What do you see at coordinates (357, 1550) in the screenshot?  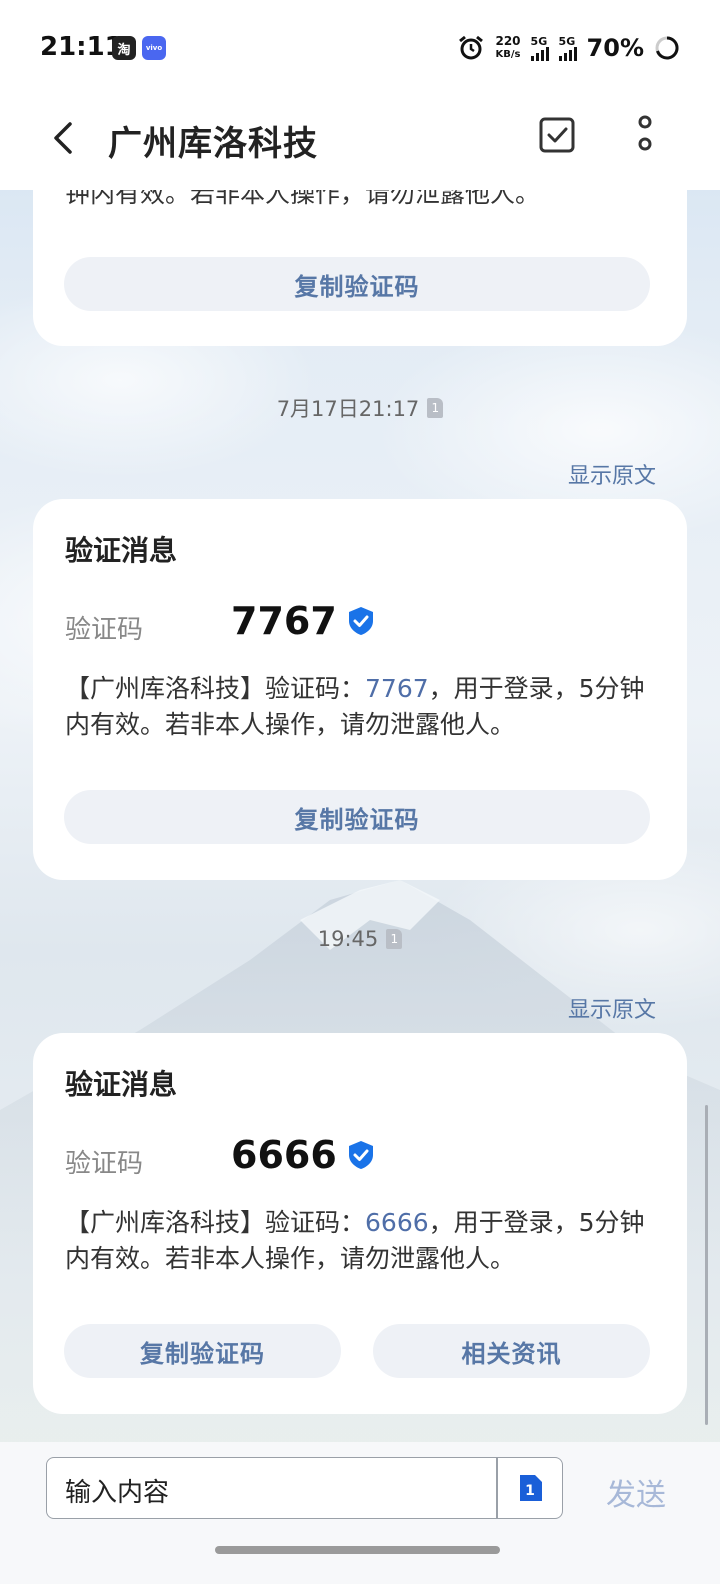 I see `home-indicator` at bounding box center [357, 1550].